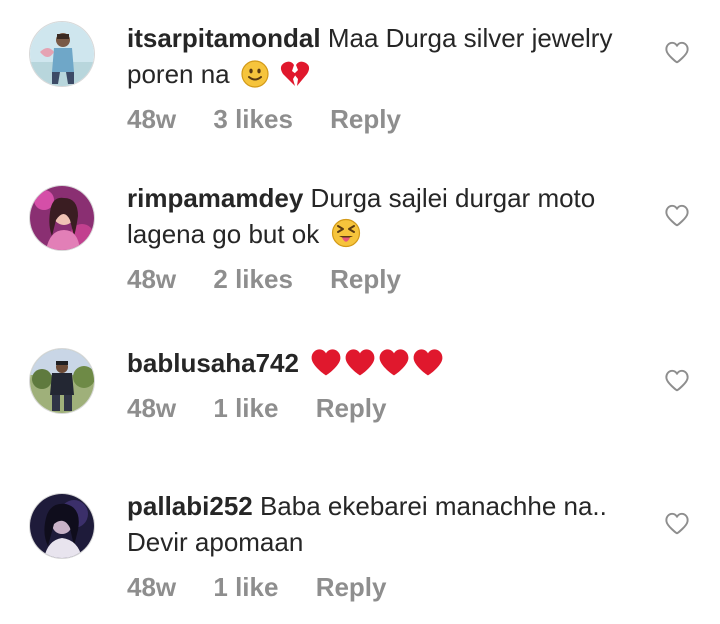 The width and height of the screenshot is (720, 624). I want to click on slightly-smiling-face-emoji, so click(255, 74).